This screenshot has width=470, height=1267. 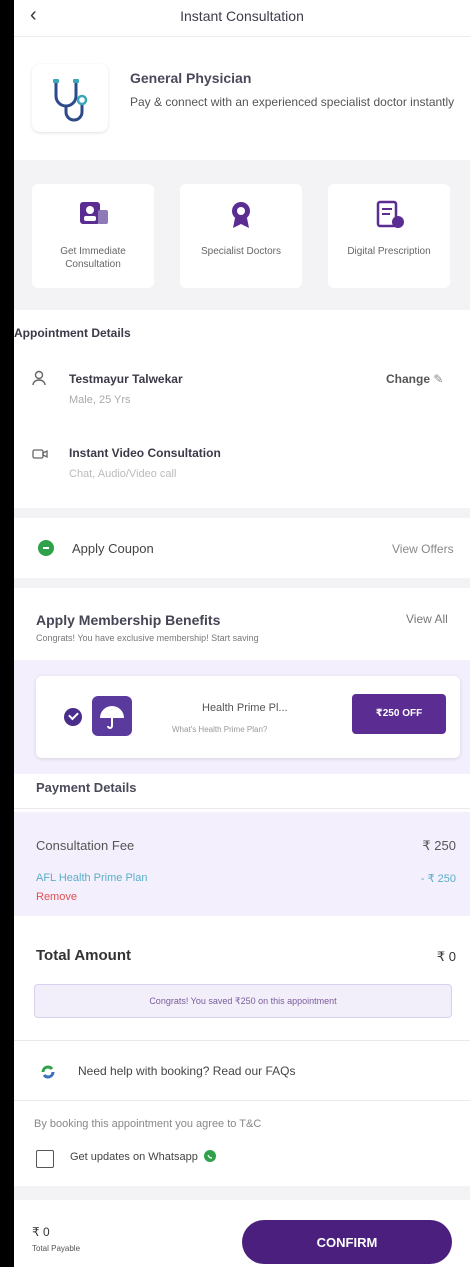 I want to click on fee-value: ₹ 250, so click(x=439, y=845).